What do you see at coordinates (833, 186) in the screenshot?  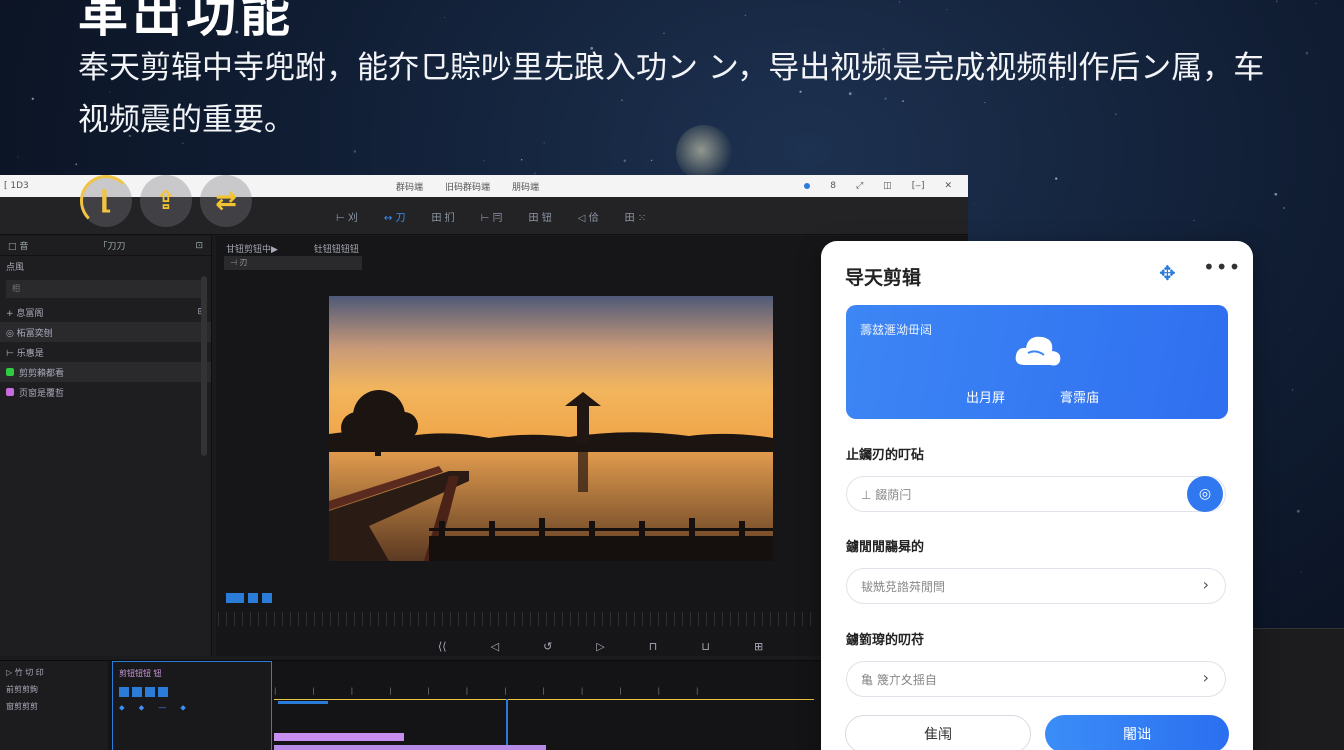 I see `account-icon: 8` at bounding box center [833, 186].